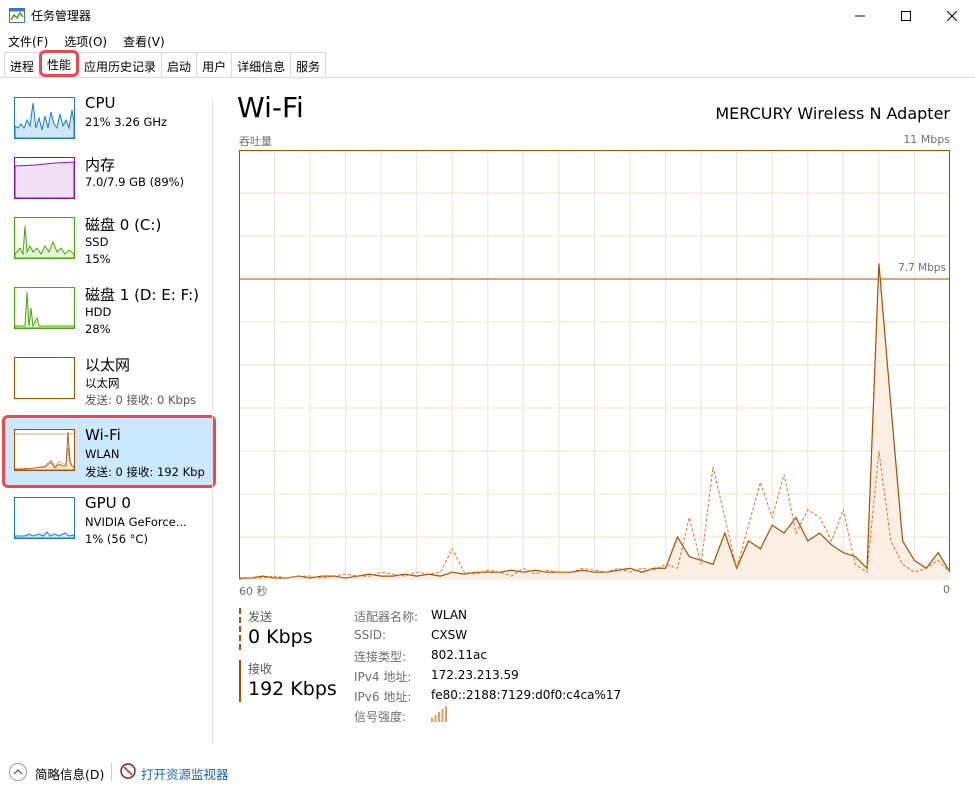 The image size is (975, 796). What do you see at coordinates (526, 695) in the screenshot?
I see `detail-value: fe80::2188:7129:d0f0:c4ca%17` at bounding box center [526, 695].